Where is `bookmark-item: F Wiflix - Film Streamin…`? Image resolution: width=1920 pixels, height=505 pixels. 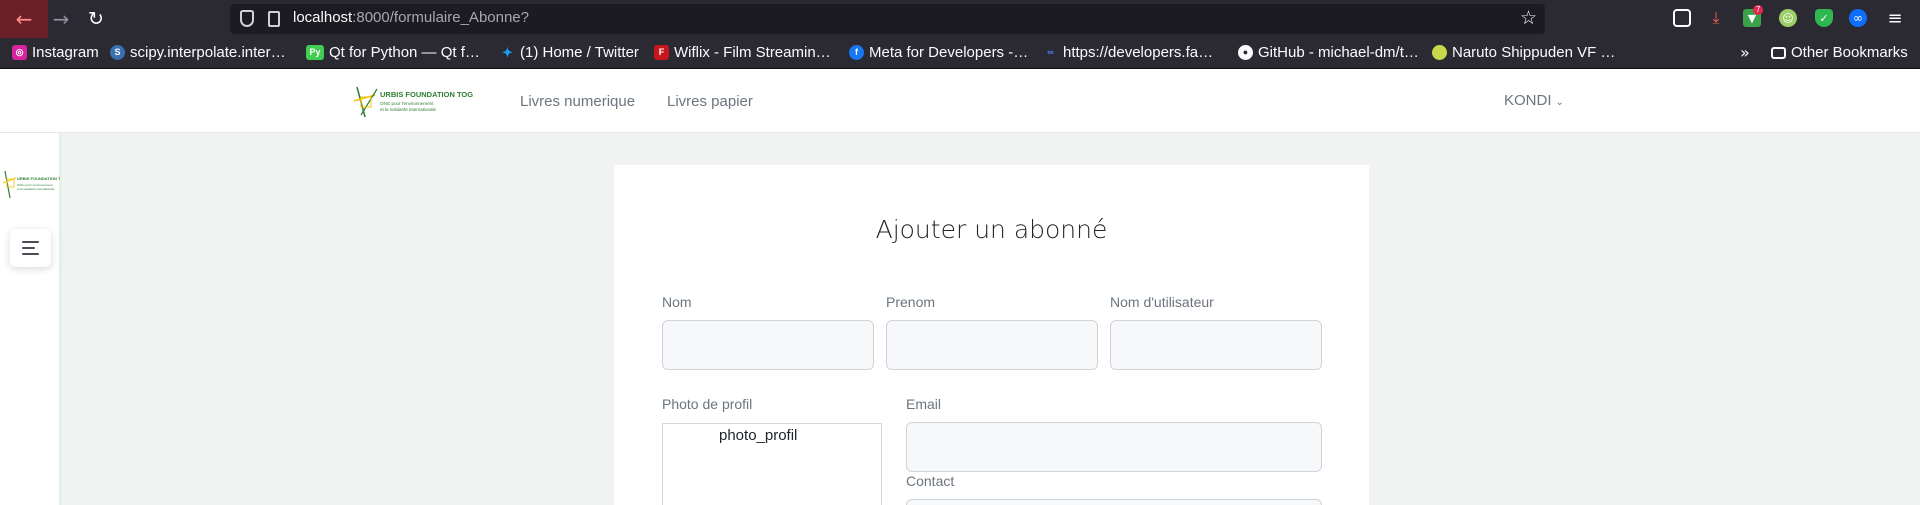 bookmark-item: F Wiflix - Film Streamin… is located at coordinates (742, 52).